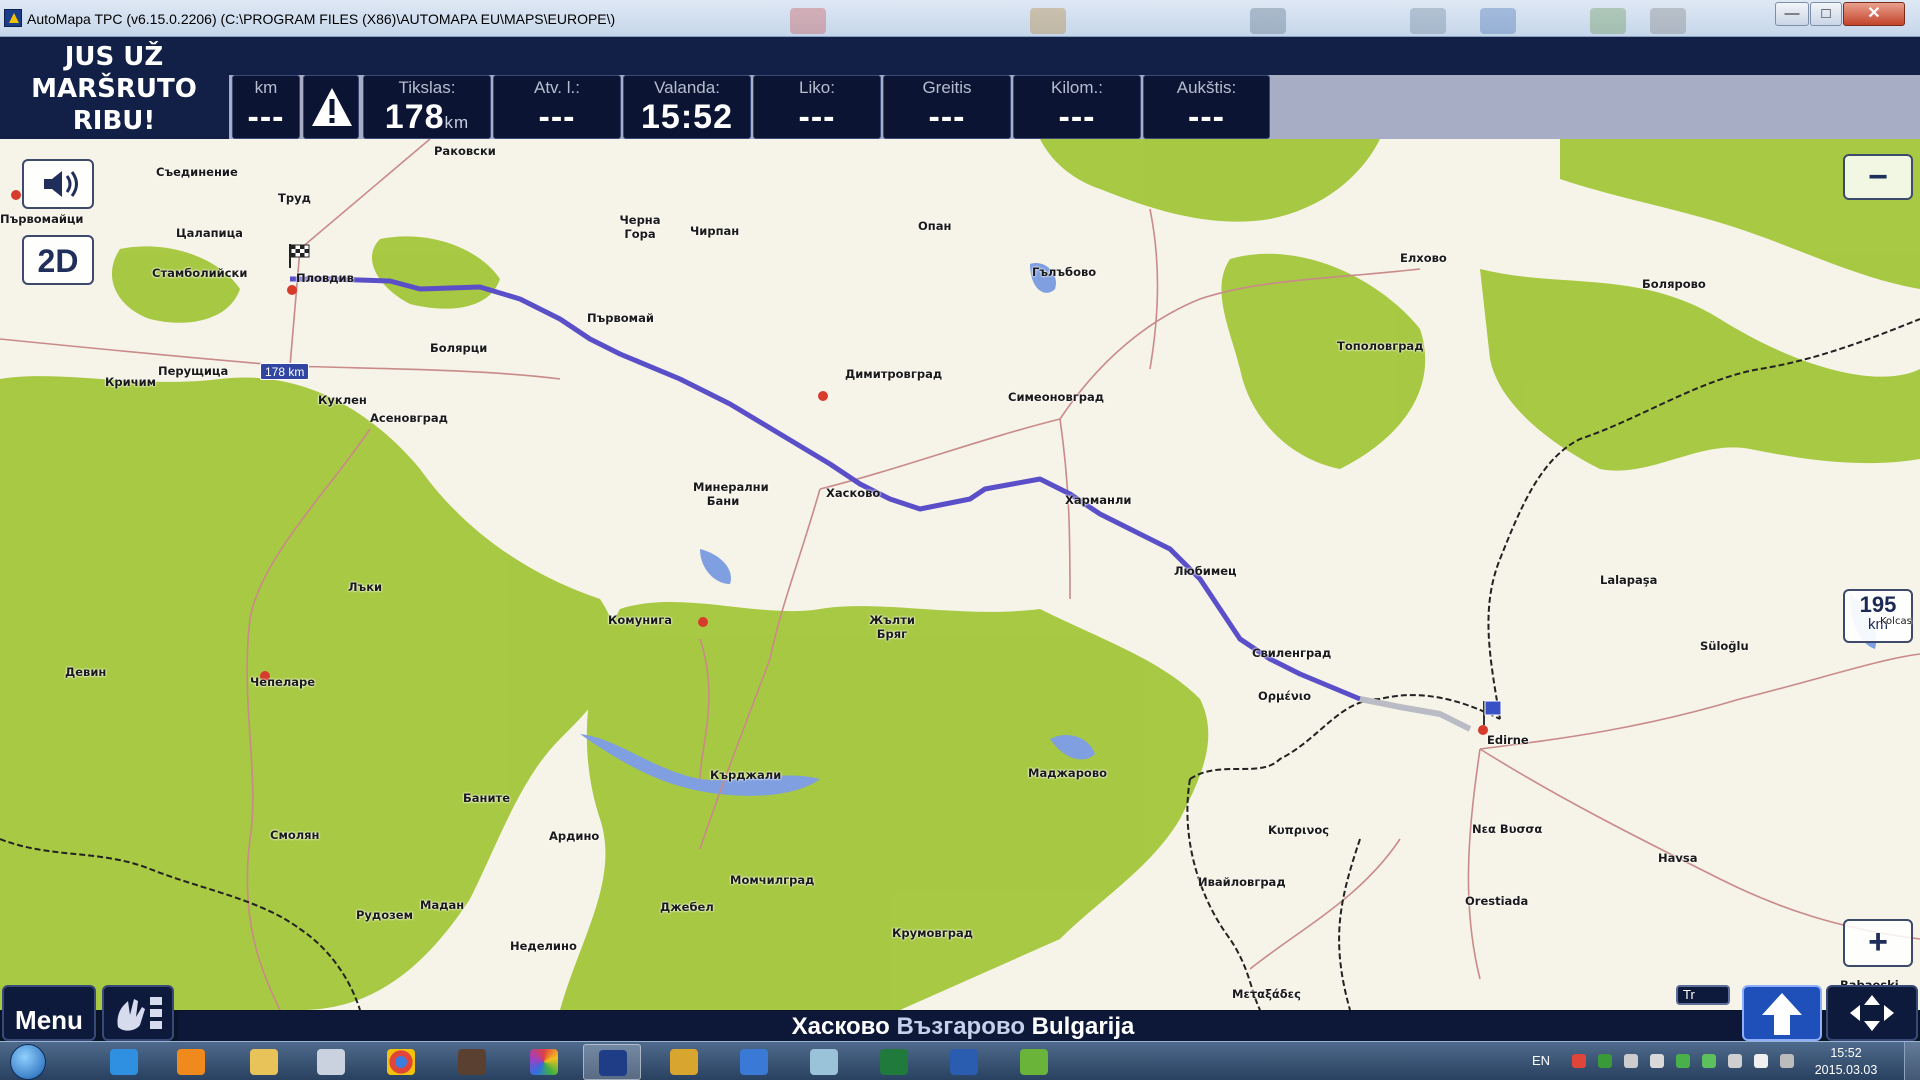 This screenshot has height=1080, width=1920. Describe the element at coordinates (1507, 829) in the screenshot. I see `city-label: Νεα Βυσσα` at that location.